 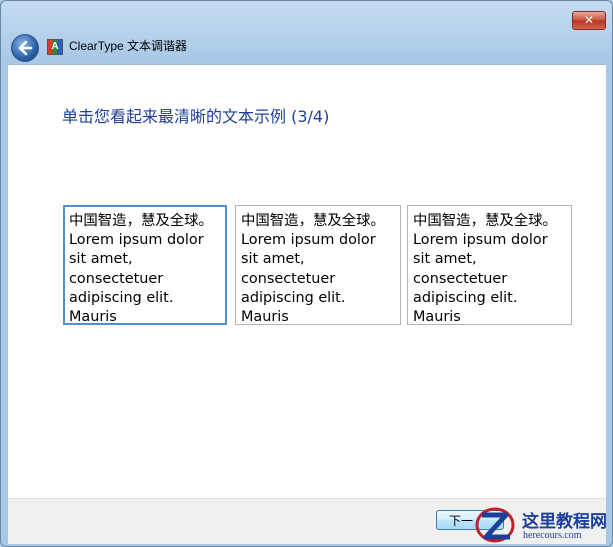 What do you see at coordinates (55, 47) in the screenshot?
I see `cleartype-app-icon: A` at bounding box center [55, 47].